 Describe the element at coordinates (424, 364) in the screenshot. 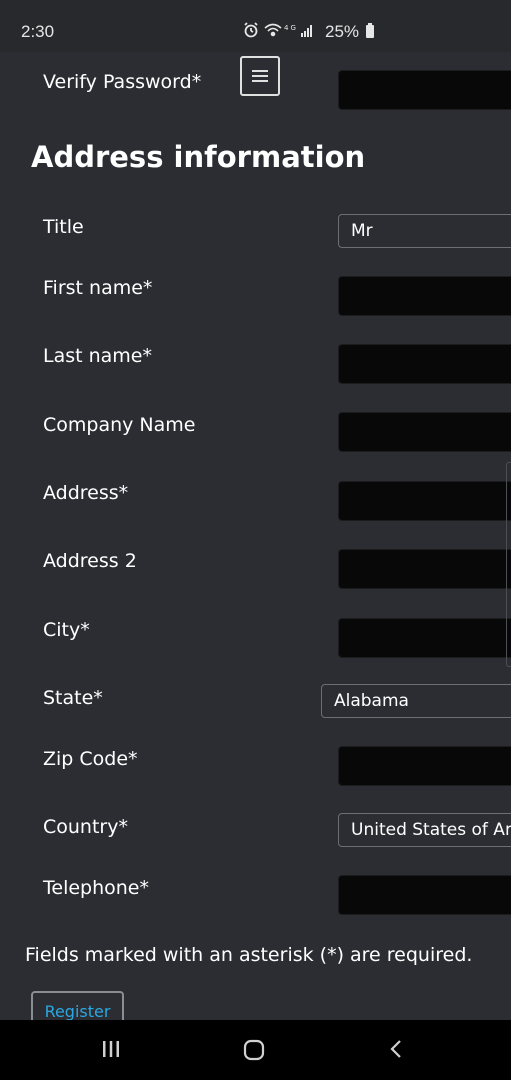

I see `last-name-input` at that location.